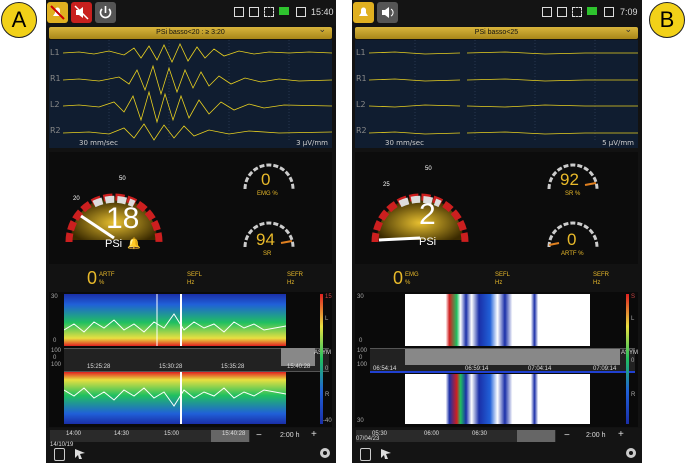 The image size is (685, 463). I want to click on sefr-unit: Hz, so click(597, 283).